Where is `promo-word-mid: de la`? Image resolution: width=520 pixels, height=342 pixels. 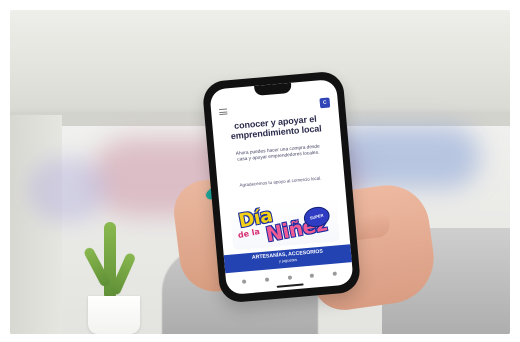
promo-word-mid: de la is located at coordinates (249, 233).